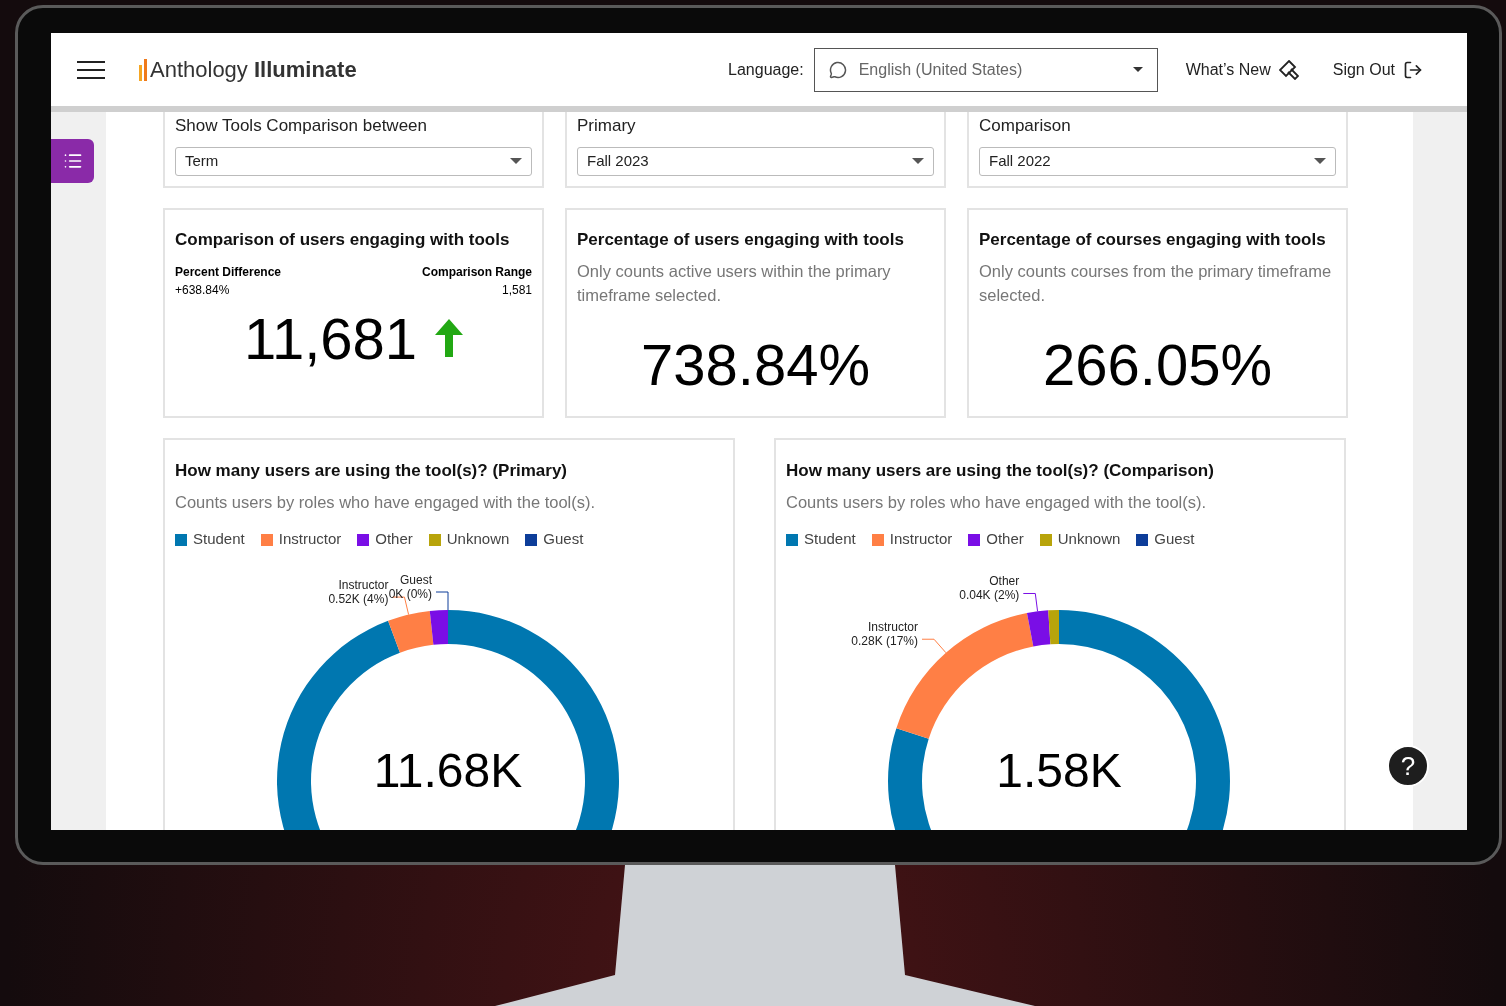 The width and height of the screenshot is (1506, 1006). Describe the element at coordinates (330, 338) in the screenshot. I see `stat-value: 11,681` at that location.